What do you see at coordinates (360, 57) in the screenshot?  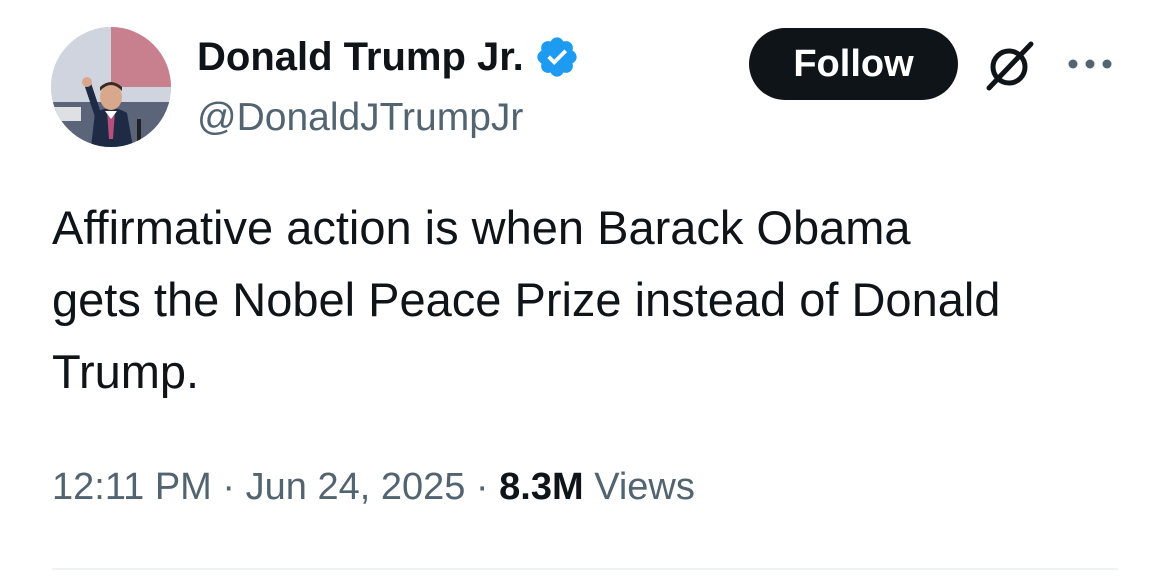 I see `display-name-text: Donald Trump Jr.` at bounding box center [360, 57].